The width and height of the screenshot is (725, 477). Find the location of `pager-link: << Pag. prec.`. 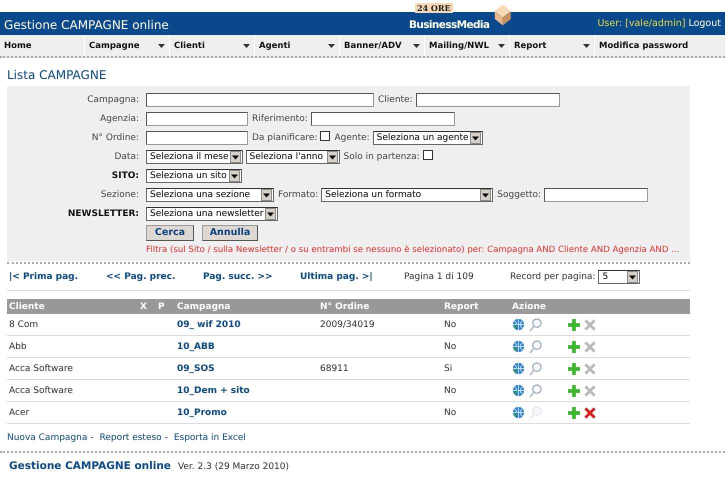

pager-link: << Pag. prec. is located at coordinates (154, 277).